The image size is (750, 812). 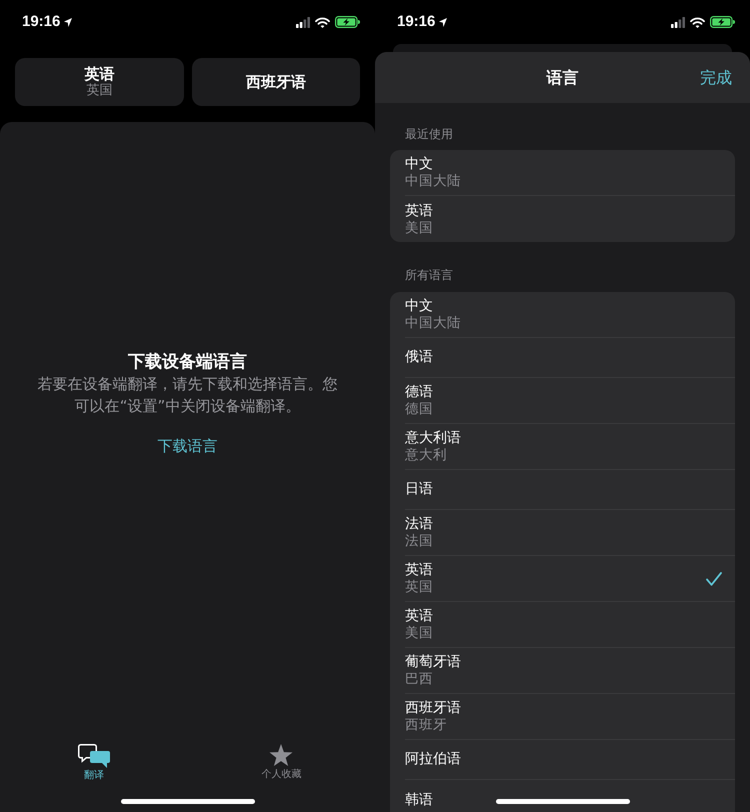 I want to click on star-icon, so click(x=281, y=755).